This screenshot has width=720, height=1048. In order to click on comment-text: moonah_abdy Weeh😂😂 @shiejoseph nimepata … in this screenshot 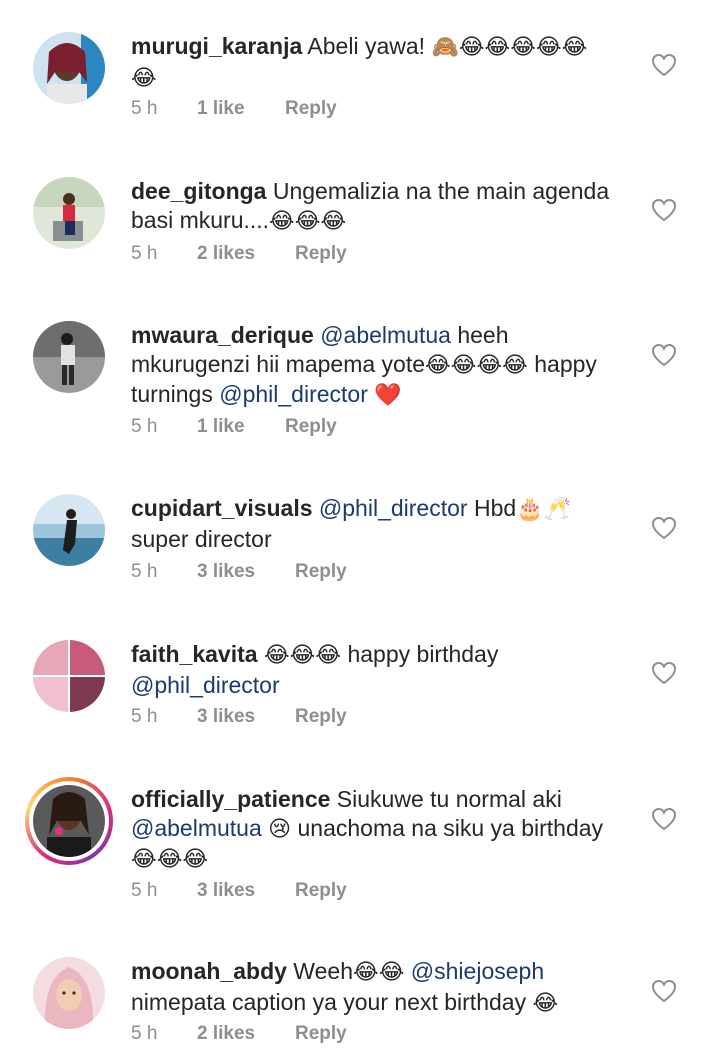, I will do `click(381, 987)`.